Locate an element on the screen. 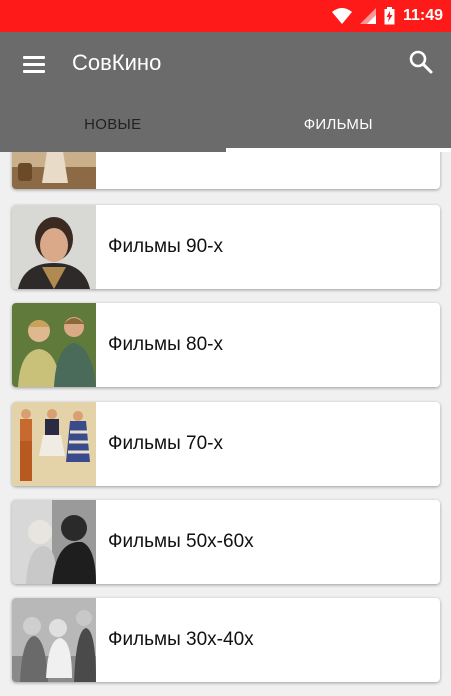 The width and height of the screenshot is (451, 696). category-label: Фильмы 90-х is located at coordinates (166, 246).